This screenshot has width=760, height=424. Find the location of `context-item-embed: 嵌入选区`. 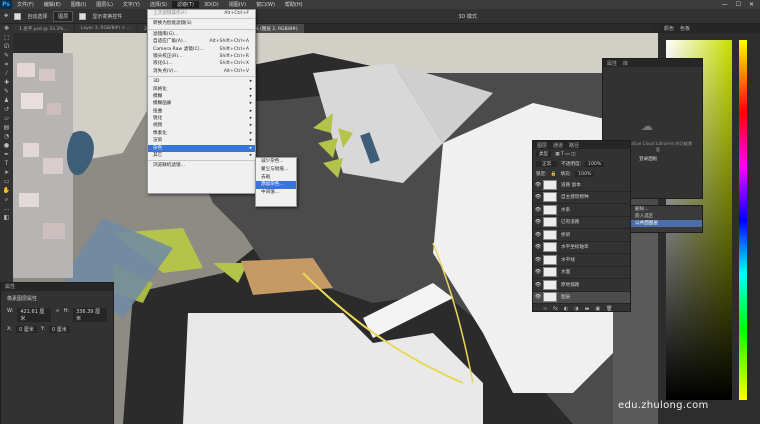

context-item-embed: 嵌入选区 is located at coordinates (665, 216).